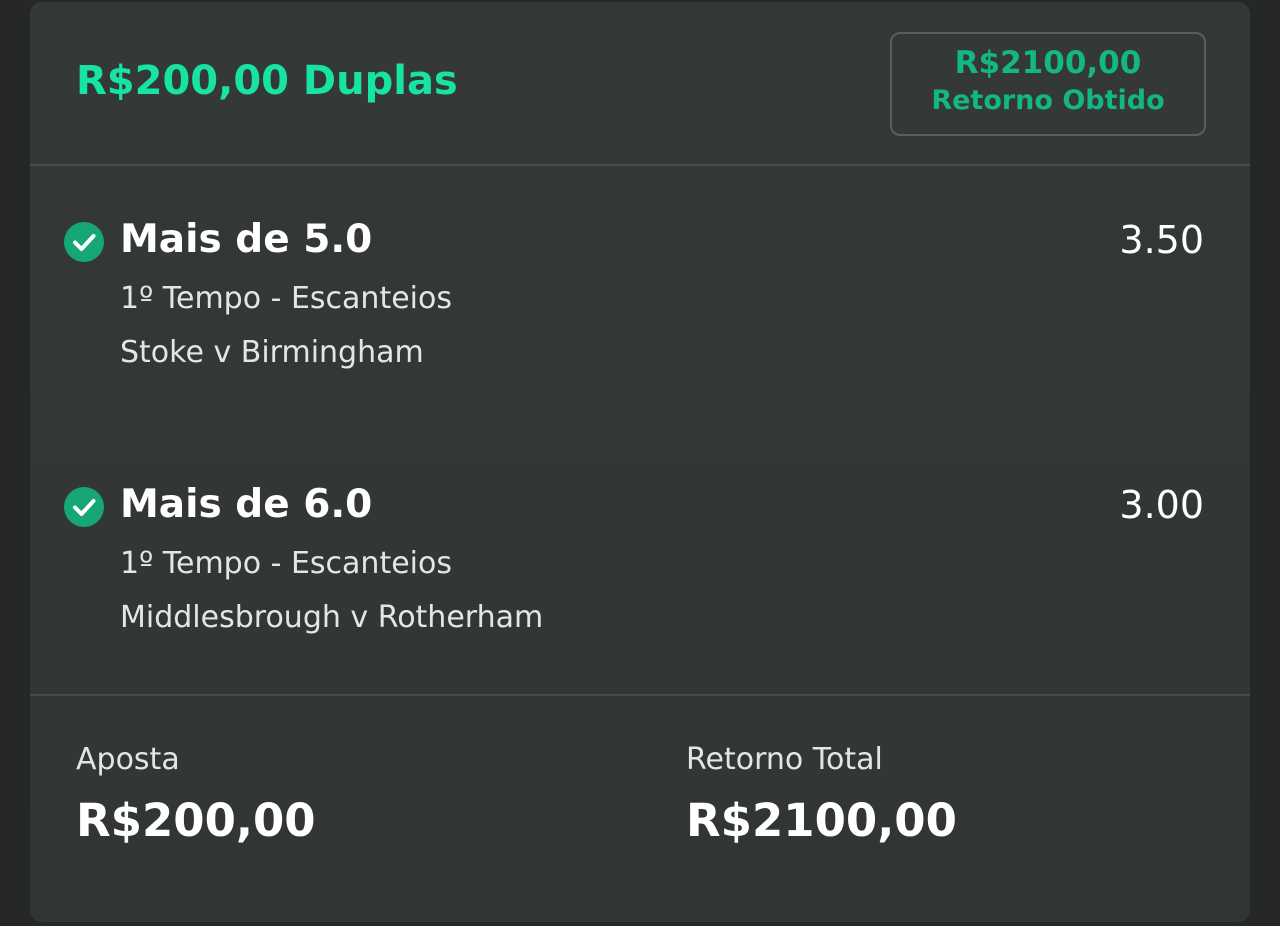 The width and height of the screenshot is (1280, 926). What do you see at coordinates (821, 820) in the screenshot?
I see `total-return-value: R$2100,00` at bounding box center [821, 820].